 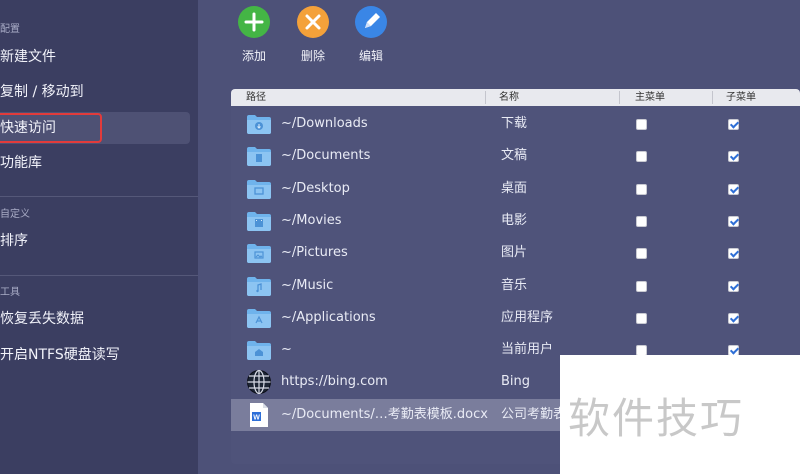 I want to click on row-name: 公司考勤表, so click(x=534, y=414).